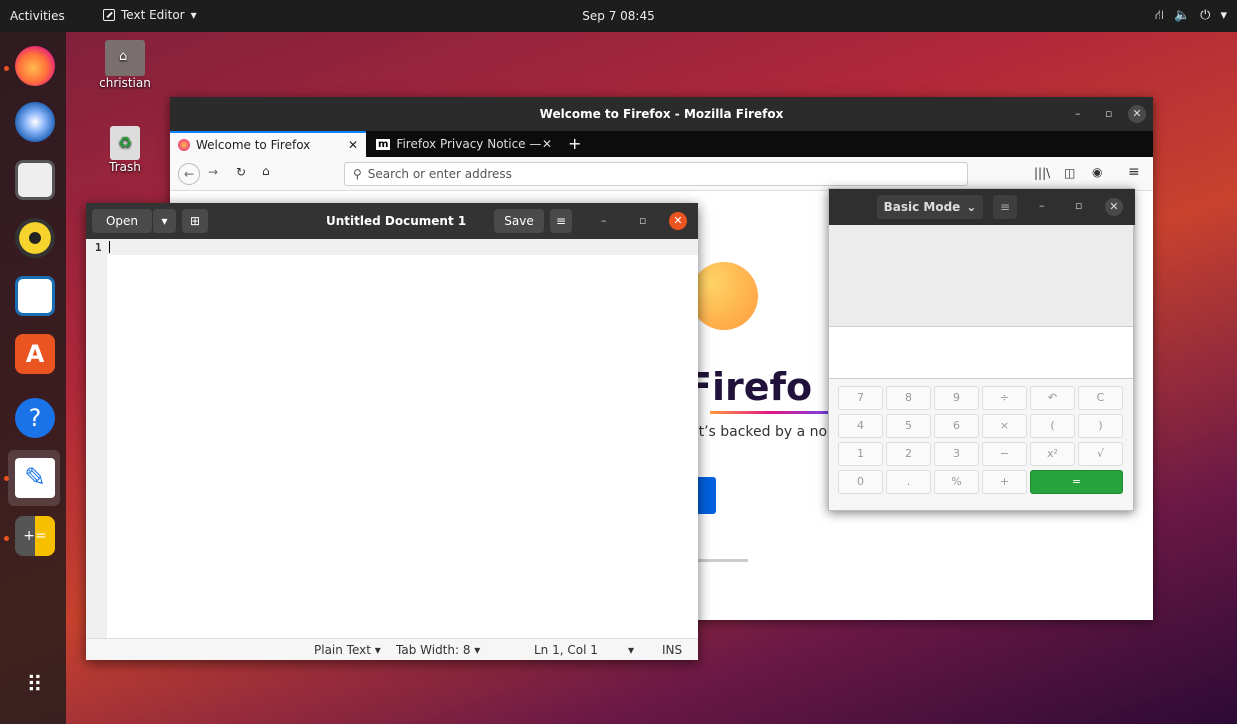 This screenshot has height=724, width=1237. Describe the element at coordinates (971, 207) in the screenshot. I see `chevron-down-icon: ⌄` at that location.